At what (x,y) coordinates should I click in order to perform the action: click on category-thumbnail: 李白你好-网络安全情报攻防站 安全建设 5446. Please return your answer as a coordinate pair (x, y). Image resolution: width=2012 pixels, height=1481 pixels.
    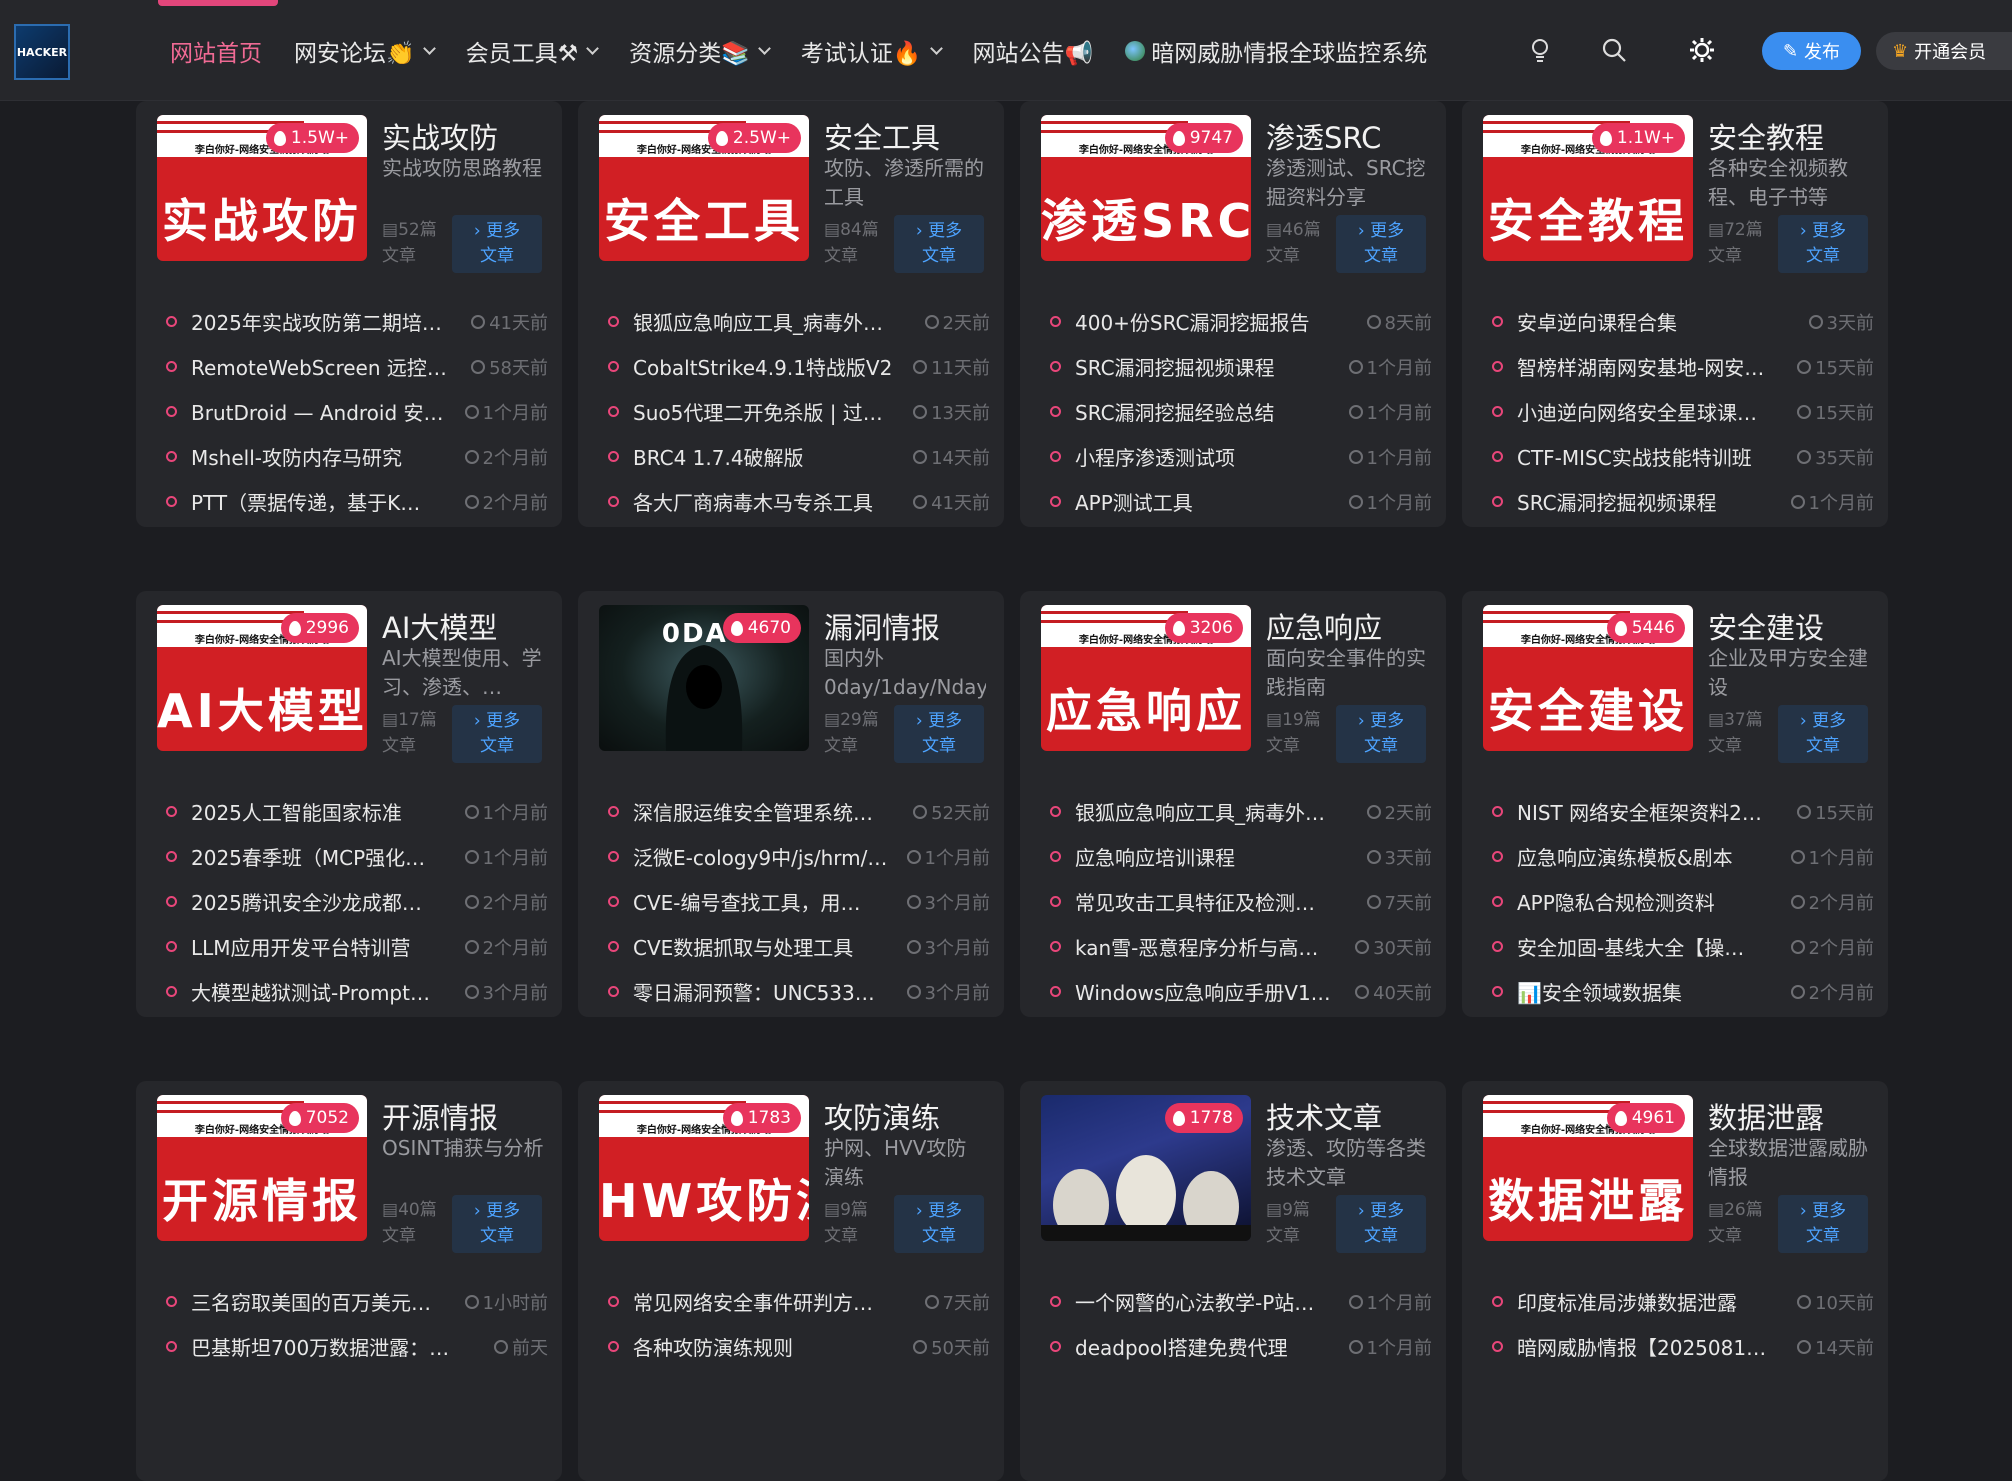
    Looking at the image, I should click on (1588, 678).